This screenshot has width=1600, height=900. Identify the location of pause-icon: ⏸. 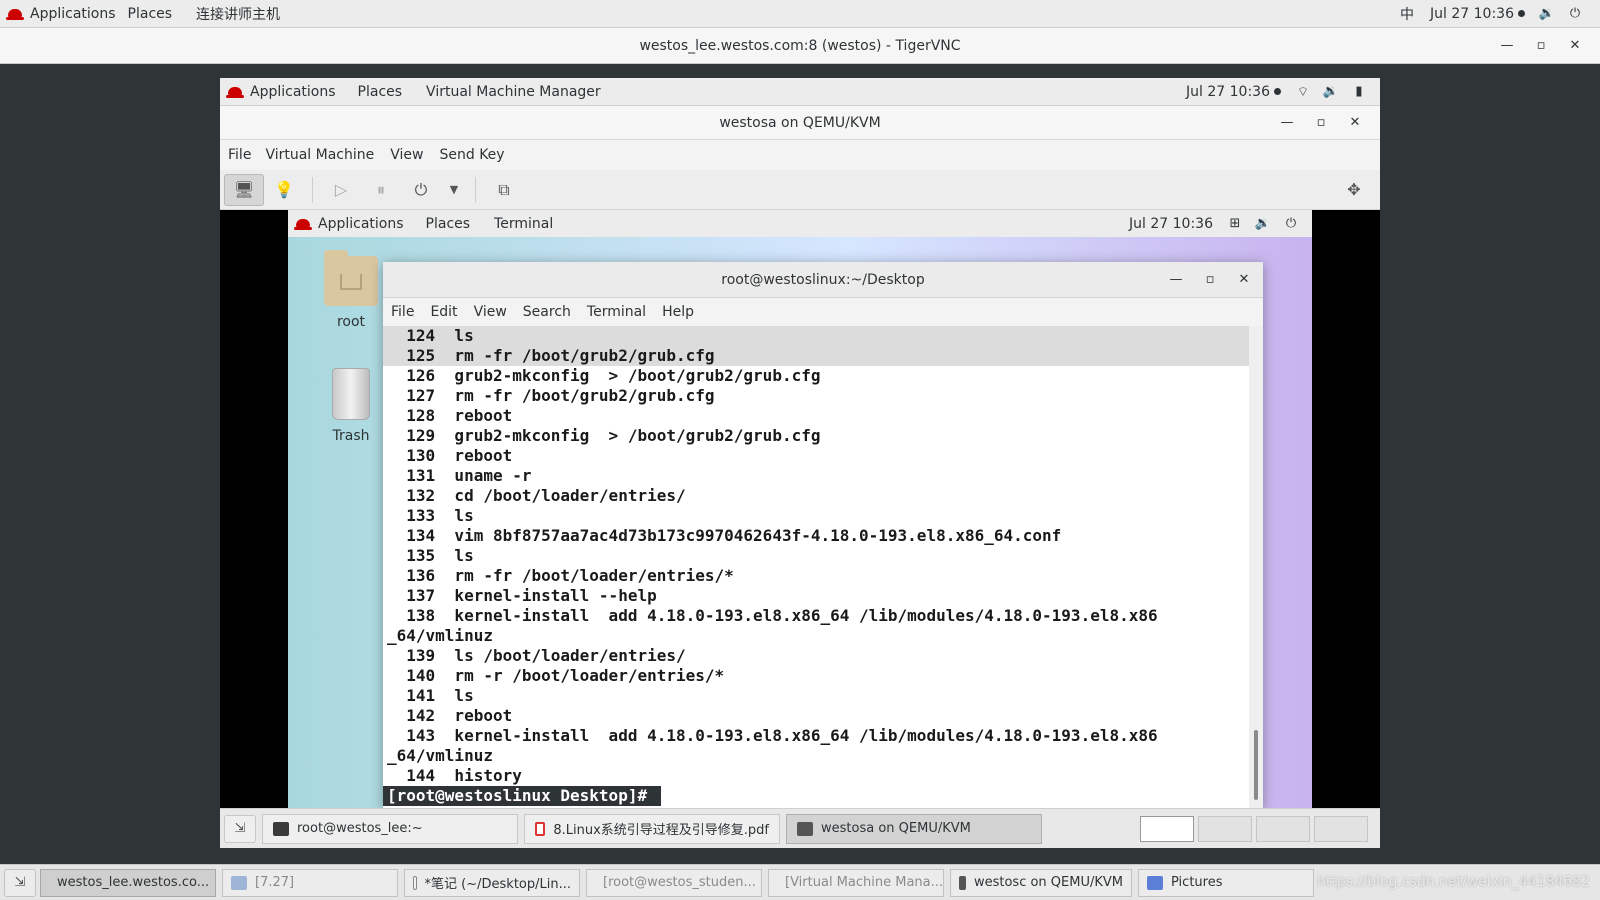
(381, 190).